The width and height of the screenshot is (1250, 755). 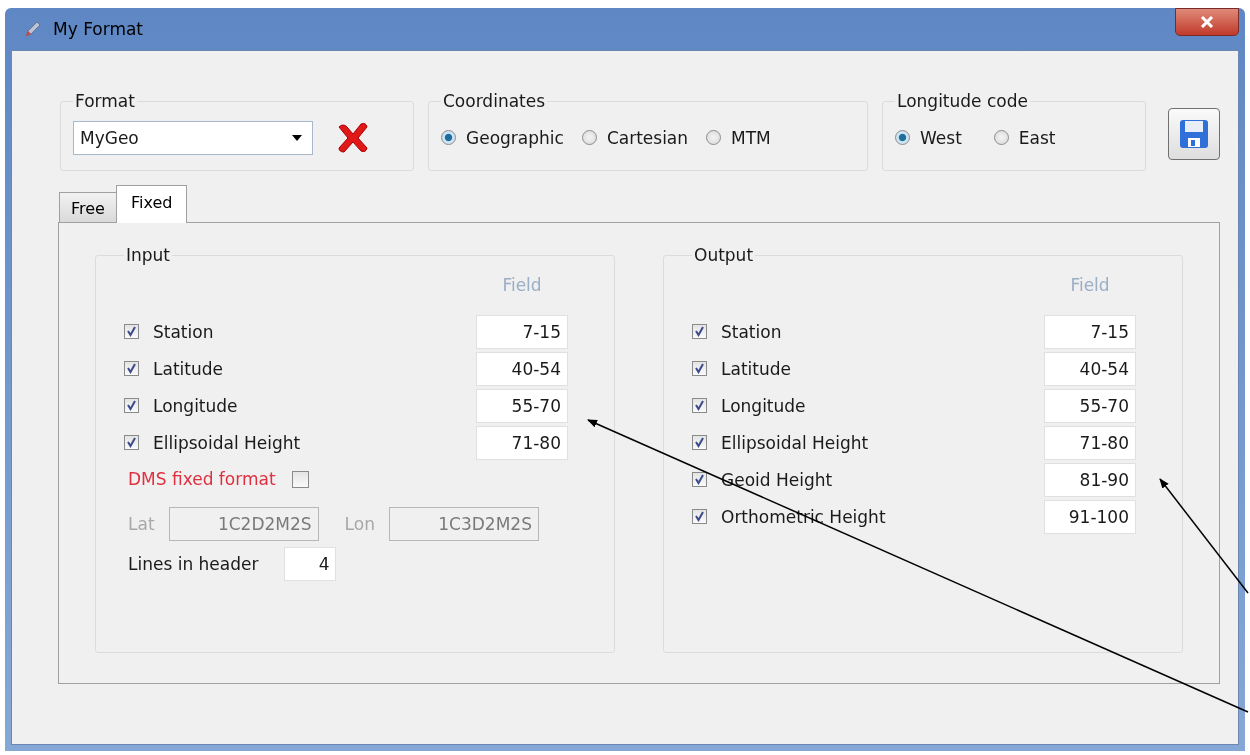 What do you see at coordinates (635, 137) in the screenshot?
I see `radio-option: Cartesian` at bounding box center [635, 137].